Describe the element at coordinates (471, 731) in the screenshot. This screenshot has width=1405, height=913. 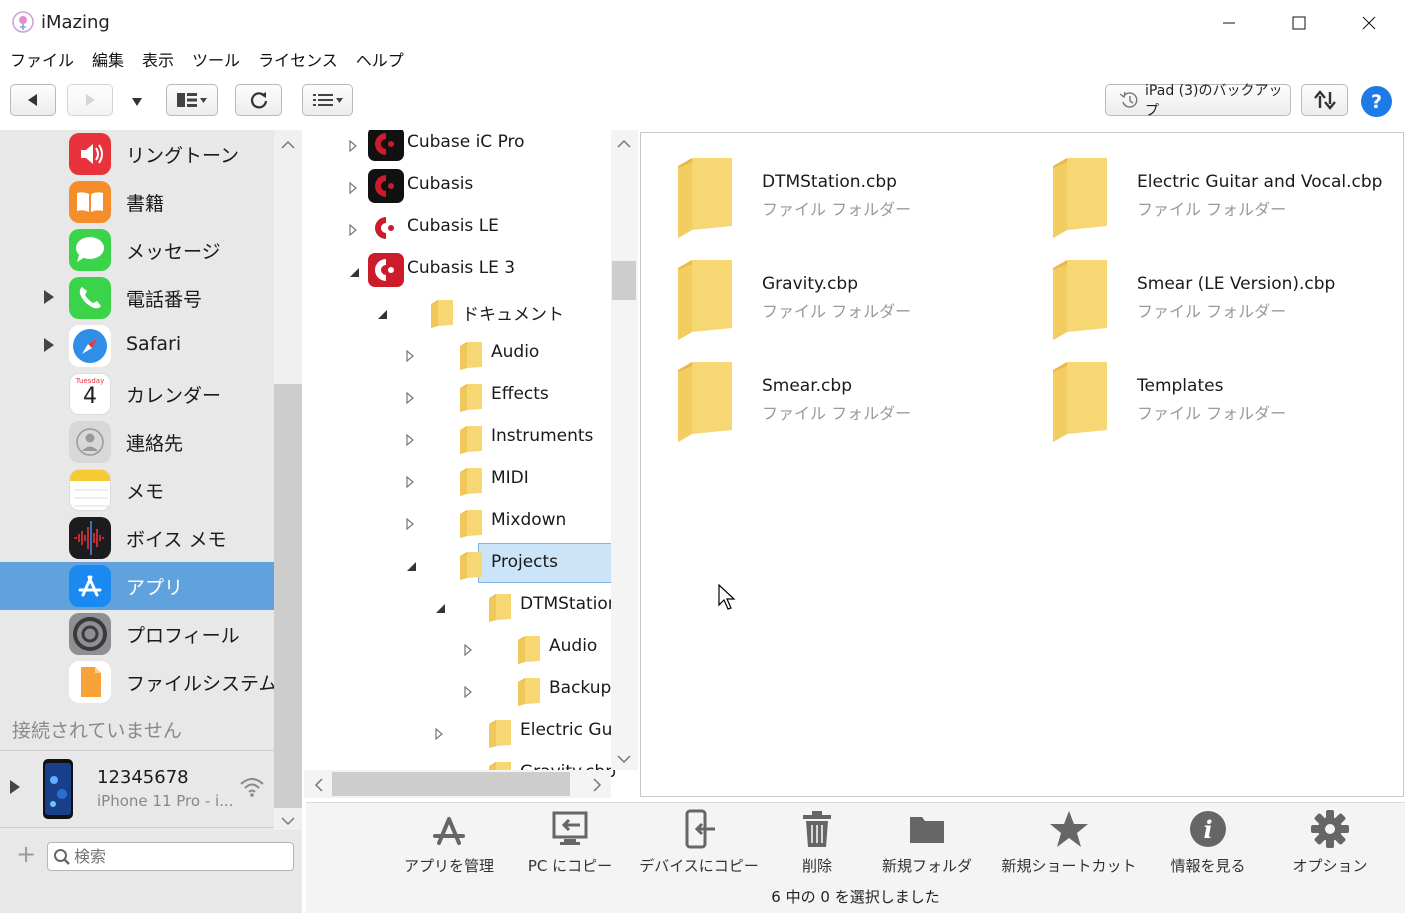
I see `tree-row: Electric Guitar..` at that location.